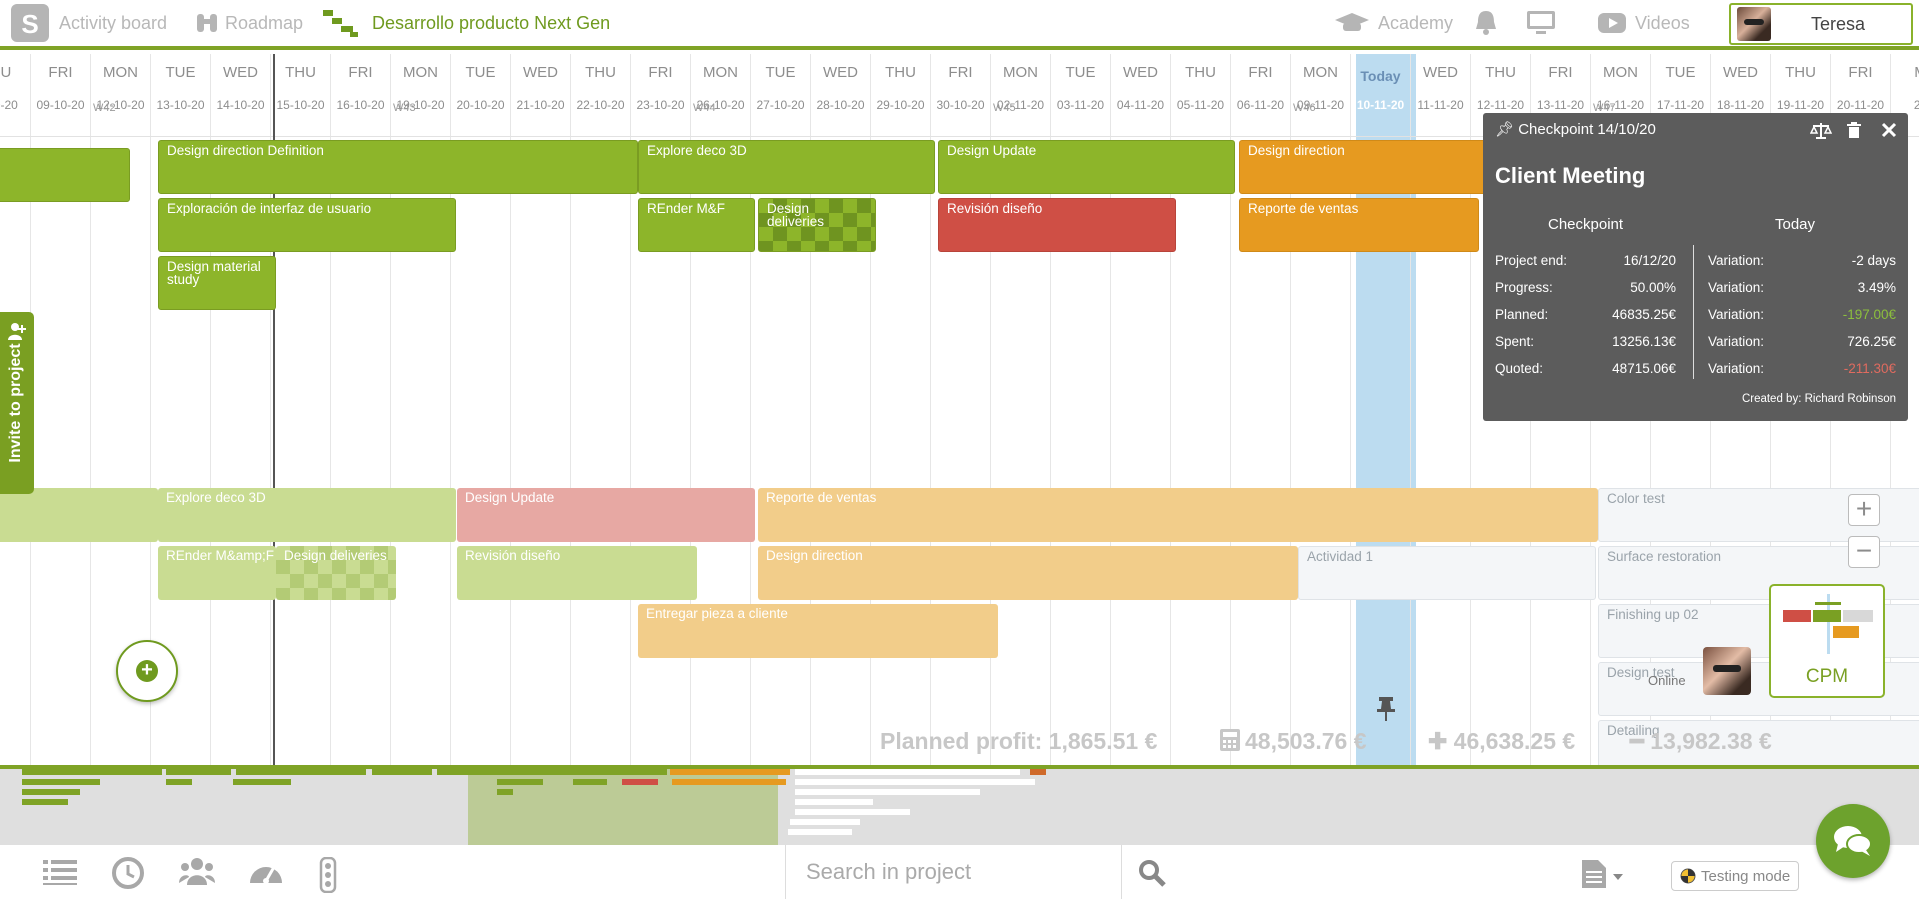 The width and height of the screenshot is (1919, 899). What do you see at coordinates (780, 105) in the screenshot?
I see `day-date: 27-10-20` at bounding box center [780, 105].